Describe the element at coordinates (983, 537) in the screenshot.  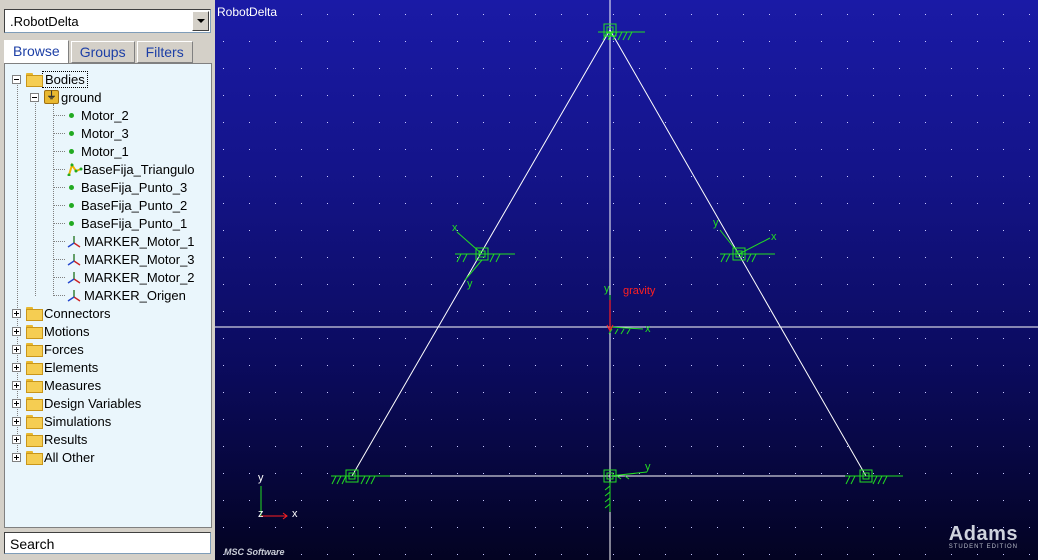
I see `adams-logo: Adams STUDENT EDITION` at that location.